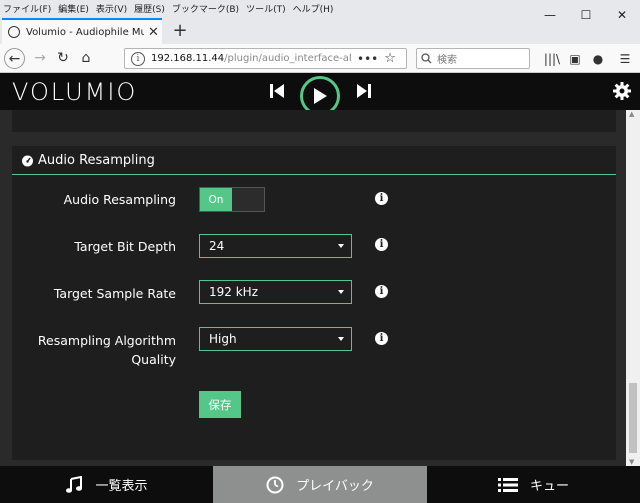  Describe the element at coordinates (275, 339) in the screenshot. I see `quality-select: High` at that location.